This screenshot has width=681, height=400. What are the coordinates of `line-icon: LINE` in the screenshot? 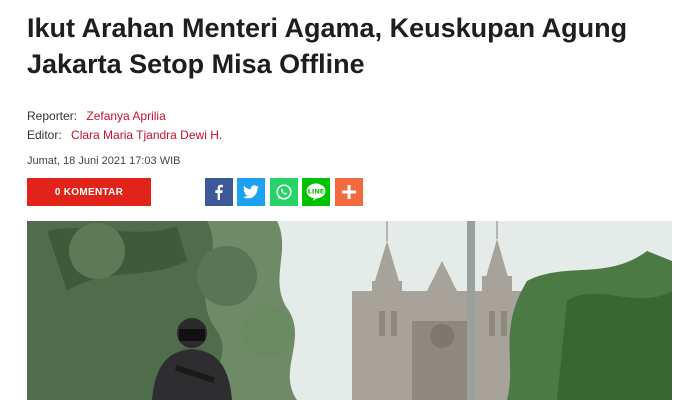 It's located at (316, 192).